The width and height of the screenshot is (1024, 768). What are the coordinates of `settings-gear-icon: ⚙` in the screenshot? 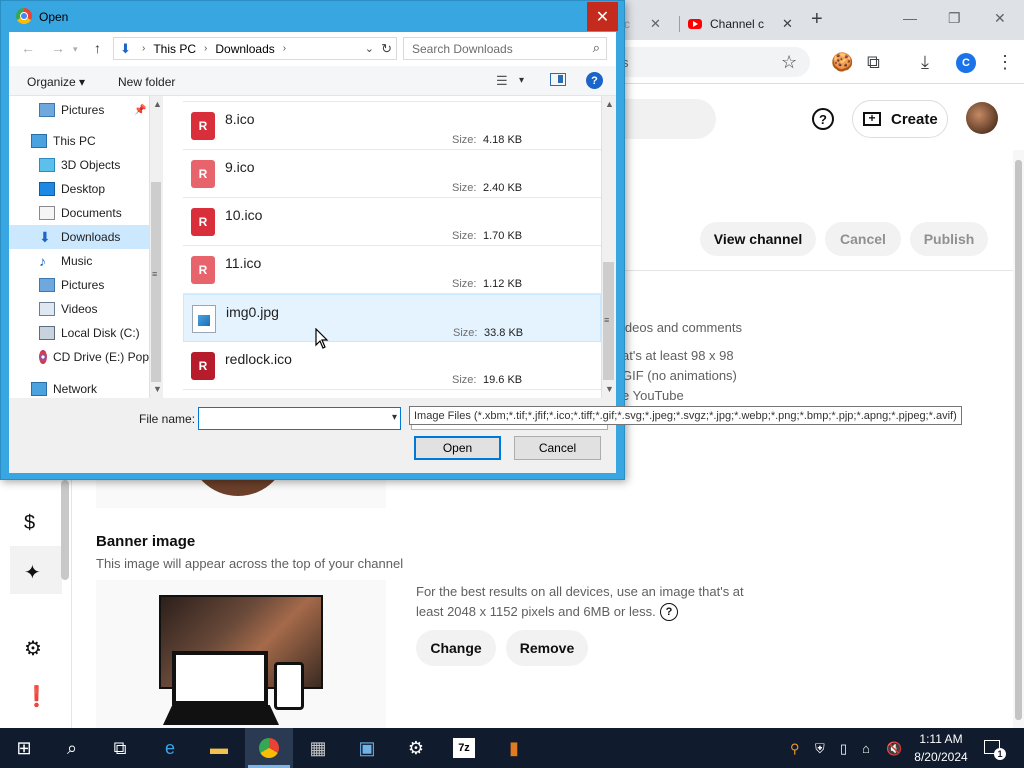 It's located at (33, 648).